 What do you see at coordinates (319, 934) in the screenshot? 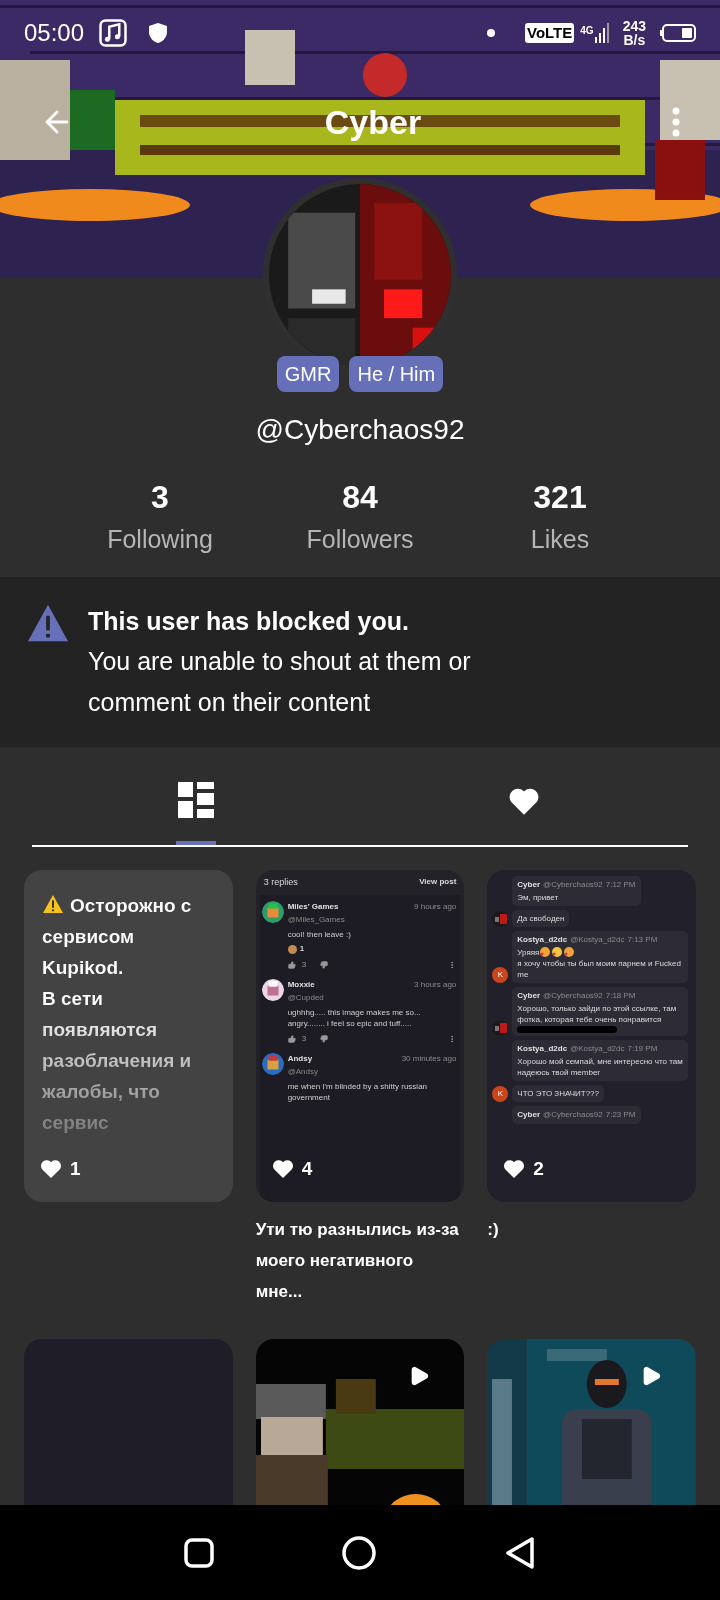
I see `comment-text: cool! then leave :)` at bounding box center [319, 934].